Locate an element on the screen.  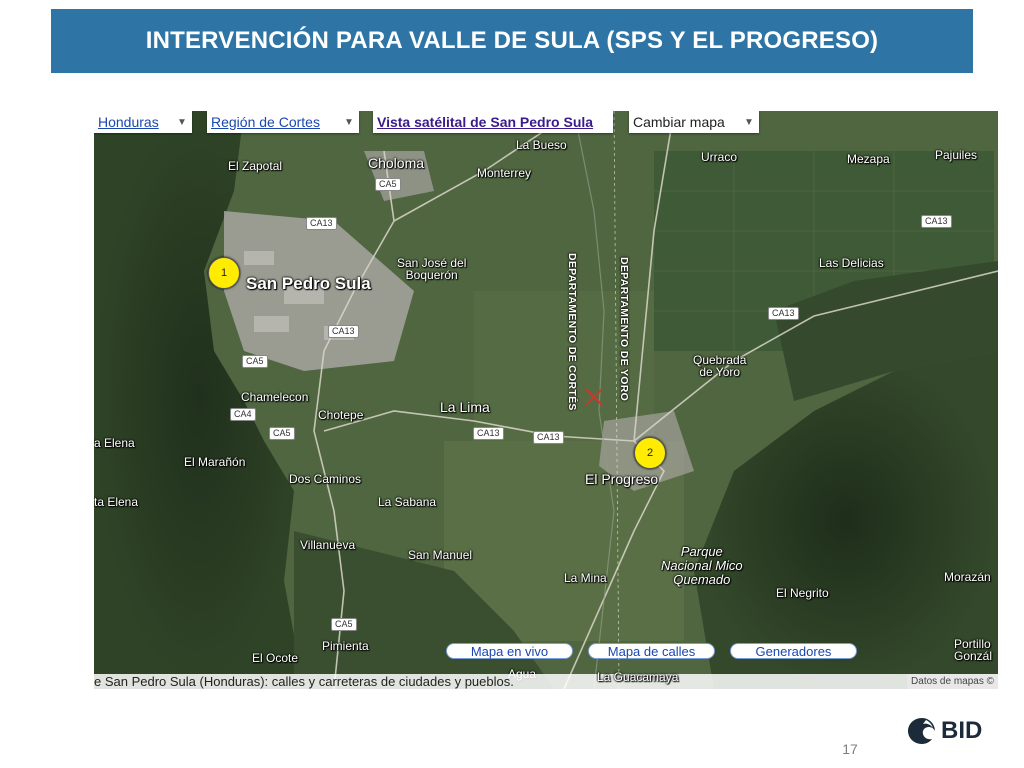
place-label: Villanueva is located at coordinates (328, 545).